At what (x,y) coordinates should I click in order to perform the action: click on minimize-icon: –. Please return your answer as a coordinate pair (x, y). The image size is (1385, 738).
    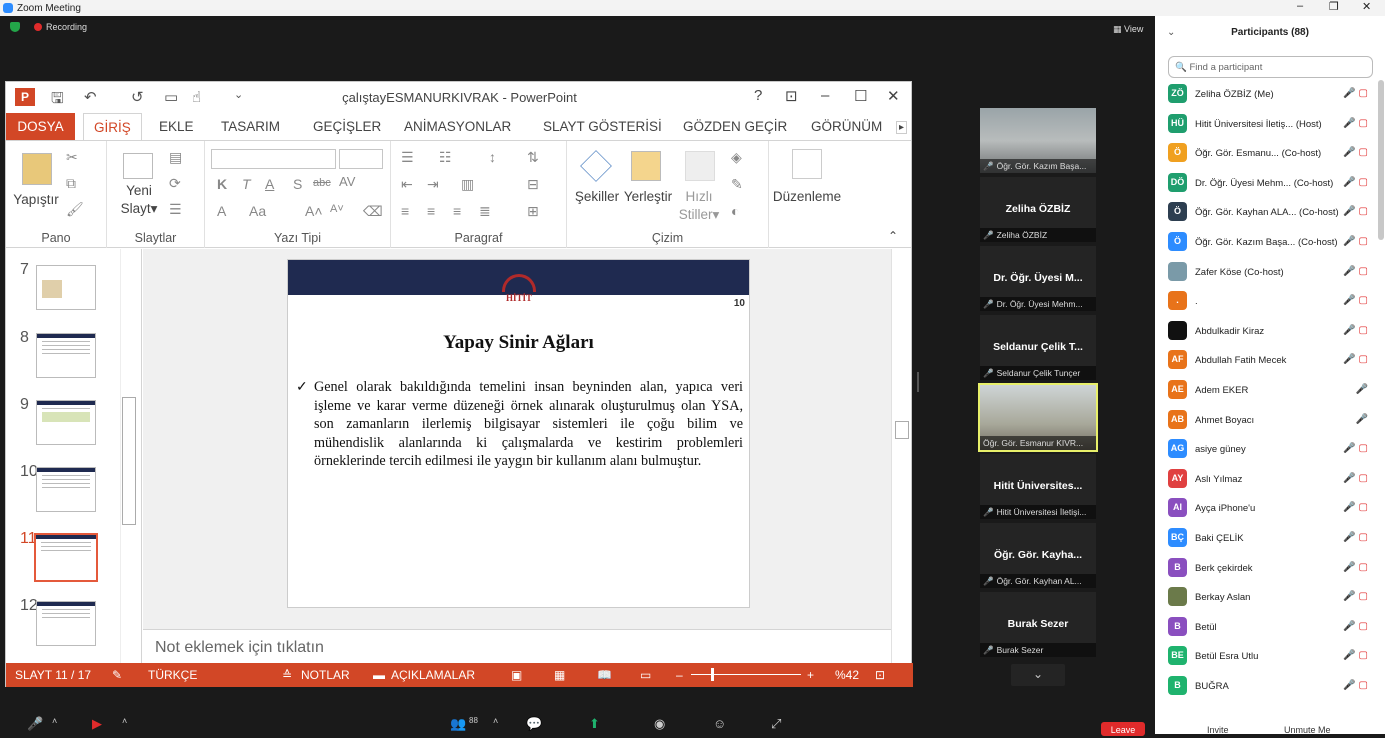
    Looking at the image, I should click on (1300, 6).